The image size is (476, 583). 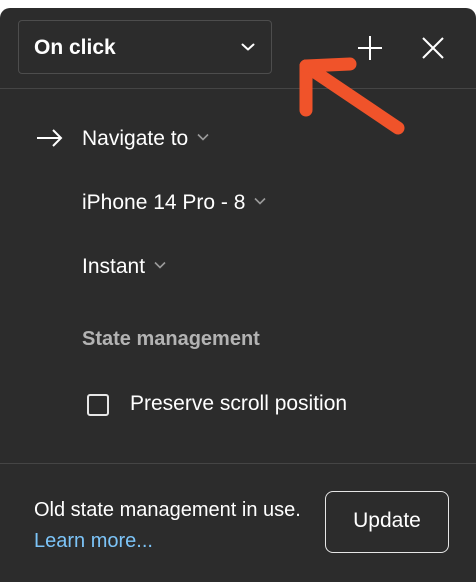 What do you see at coordinates (145, 47) in the screenshot?
I see `trigger-dropdown: On click` at bounding box center [145, 47].